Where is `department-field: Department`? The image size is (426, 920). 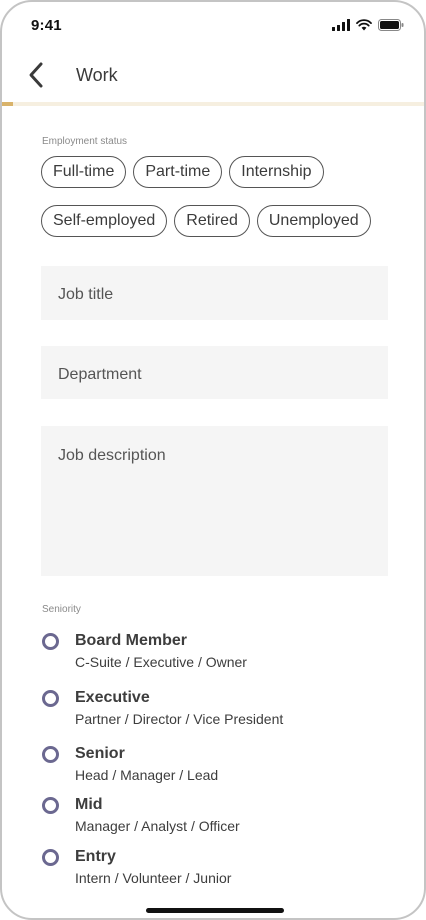
department-field: Department is located at coordinates (214, 372).